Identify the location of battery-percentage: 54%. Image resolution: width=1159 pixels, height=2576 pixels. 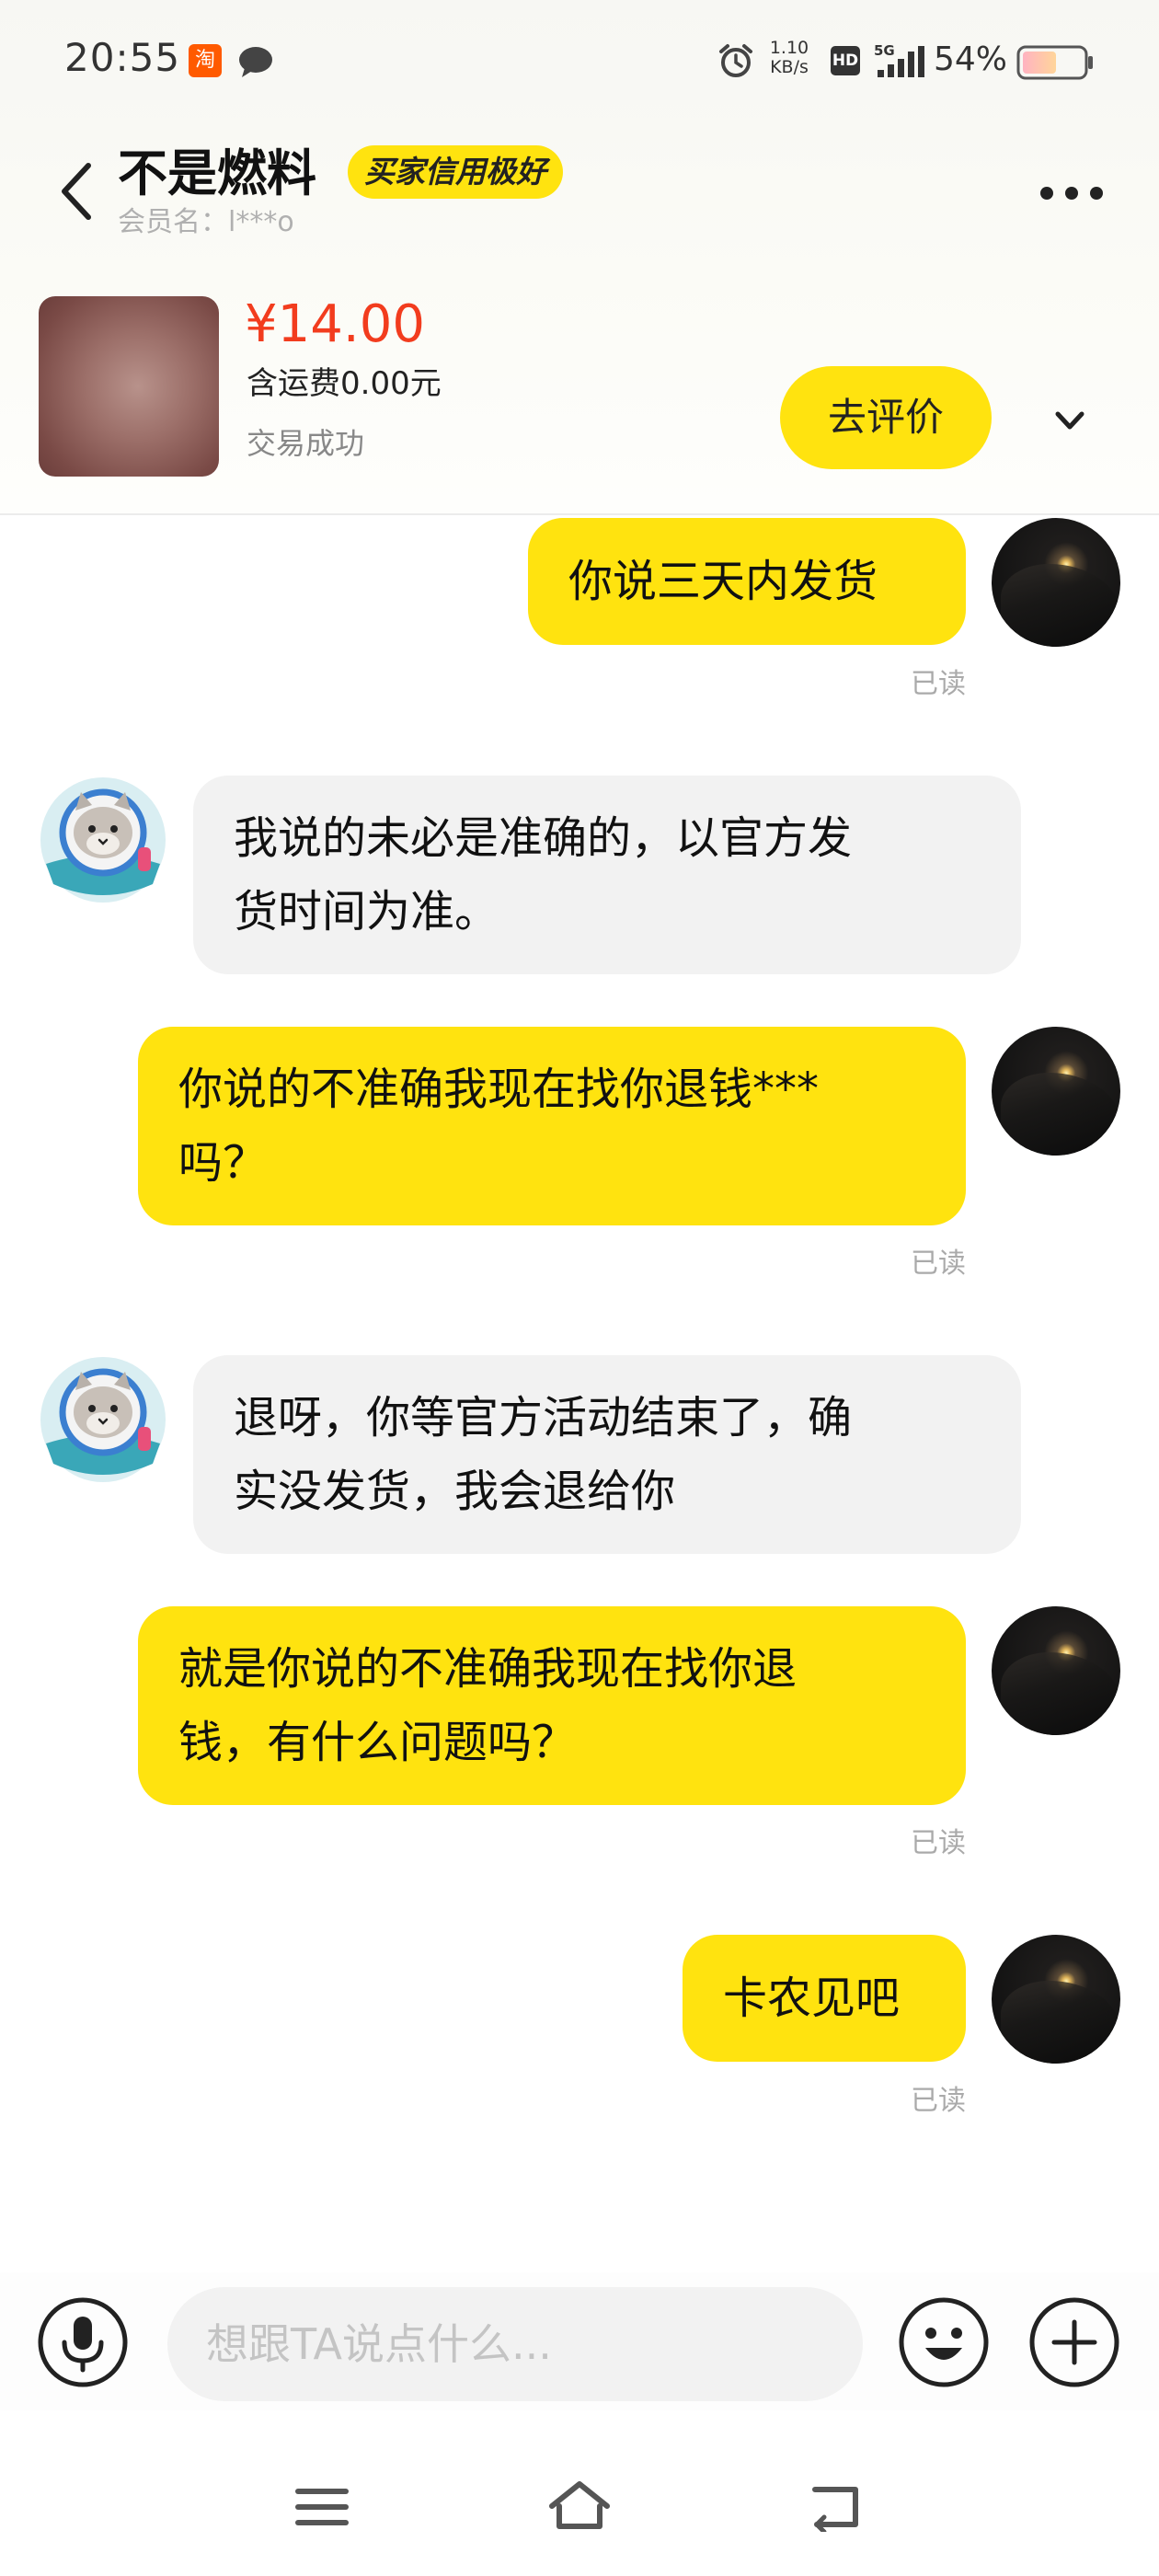
(971, 59).